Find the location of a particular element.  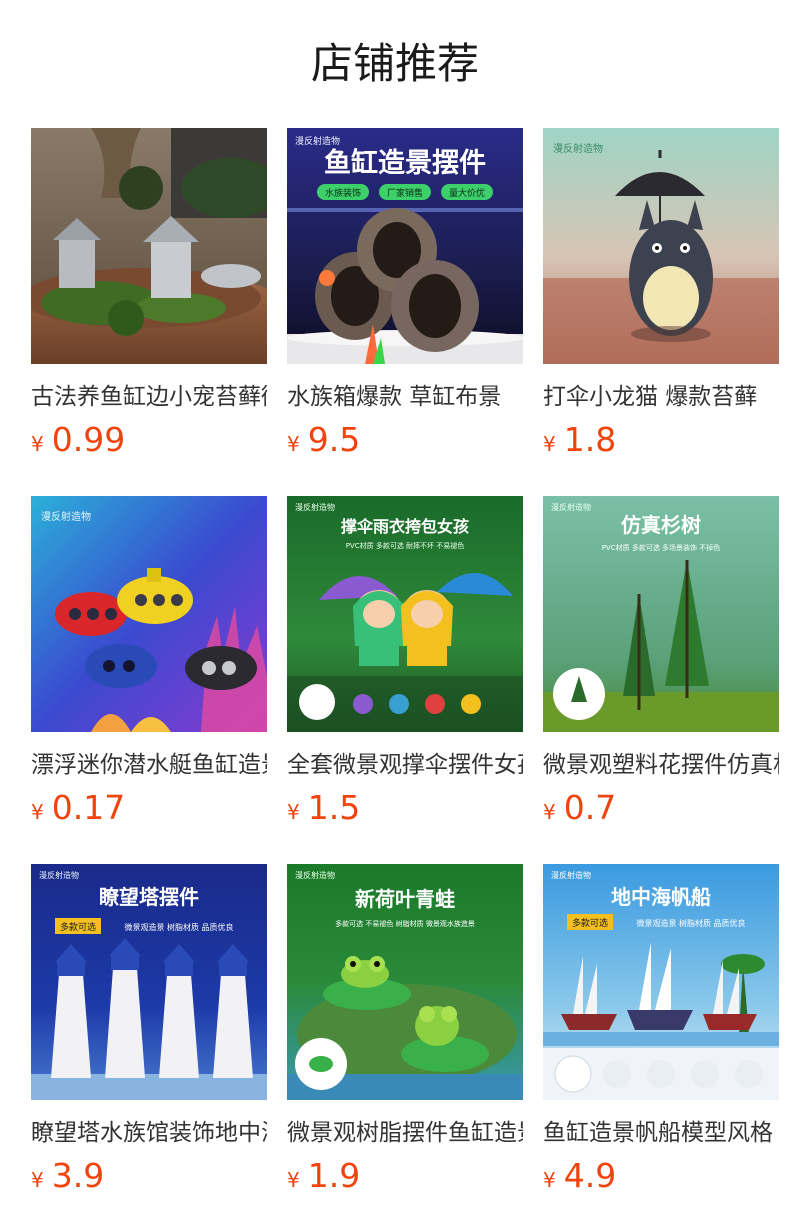

product-name: 鱼缸造景帆船模型风格 is located at coordinates (661, 1133).